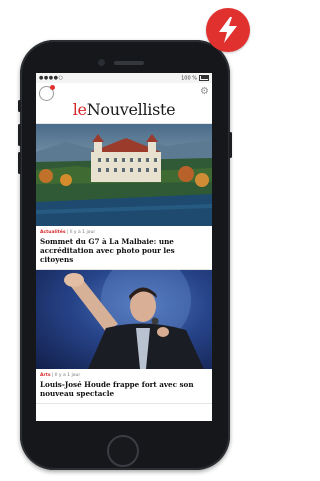 This screenshot has height=481, width=320. I want to click on mute-switch, so click(19, 106).